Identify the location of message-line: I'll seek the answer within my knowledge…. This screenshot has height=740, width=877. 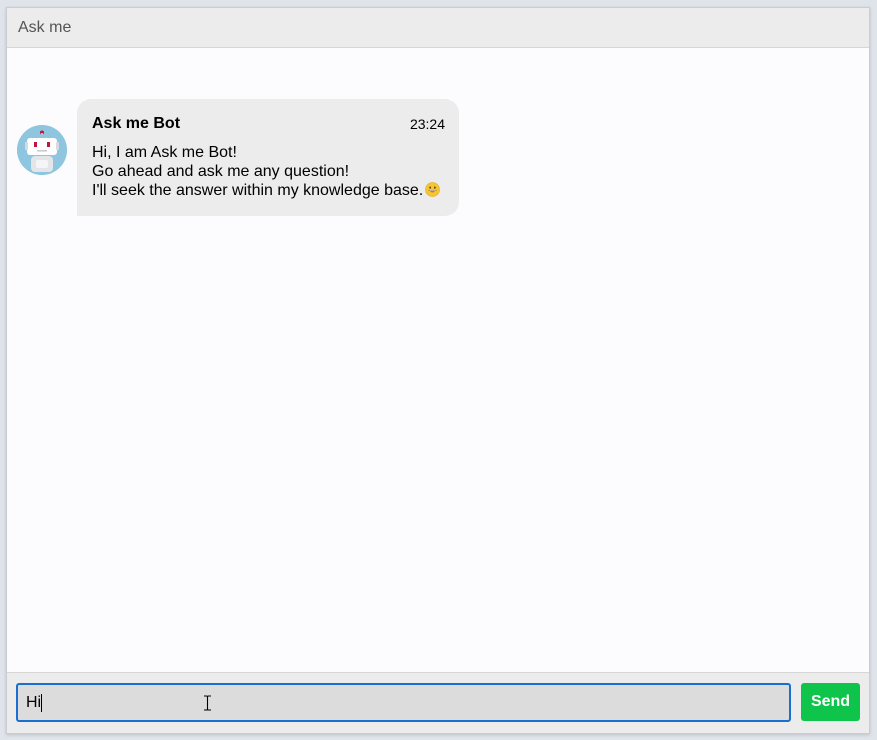
(258, 190).